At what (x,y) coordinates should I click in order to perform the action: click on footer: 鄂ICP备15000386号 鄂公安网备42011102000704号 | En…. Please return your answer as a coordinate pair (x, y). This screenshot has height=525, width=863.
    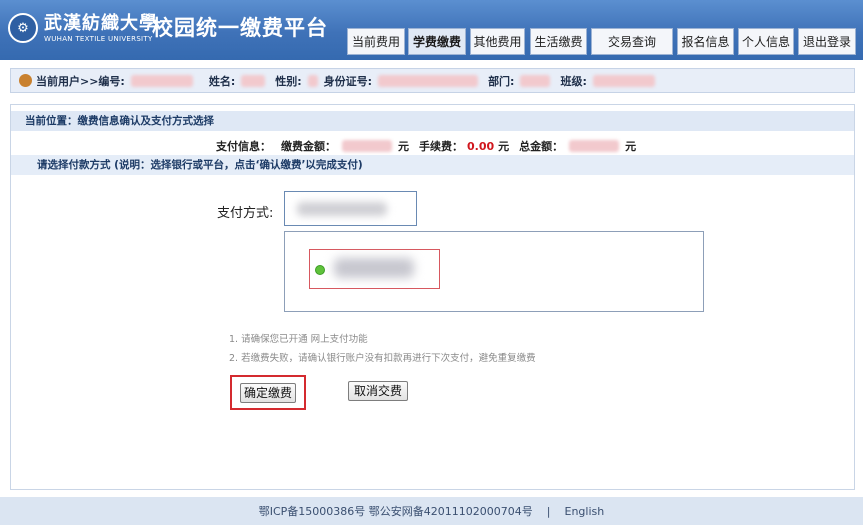
    Looking at the image, I should click on (431, 511).